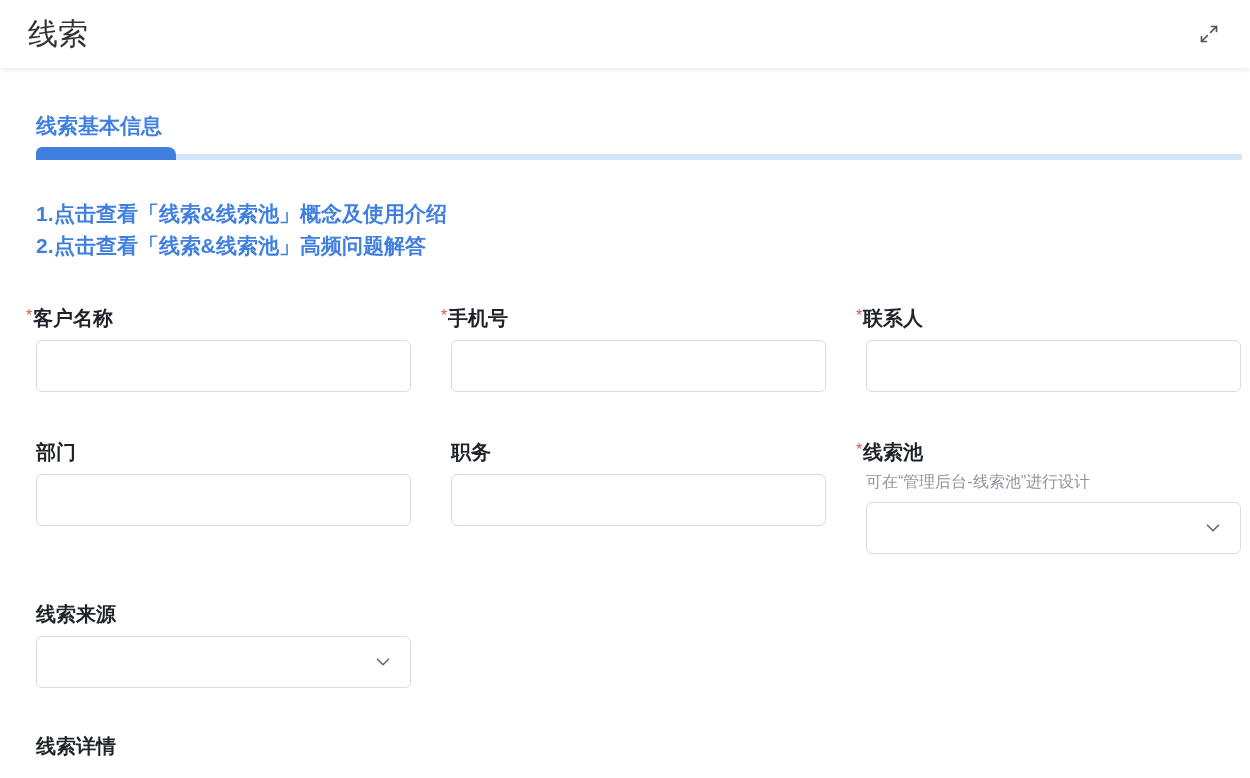 The image size is (1250, 778). What do you see at coordinates (76, 746) in the screenshot?
I see `section-label: 线索详情` at bounding box center [76, 746].